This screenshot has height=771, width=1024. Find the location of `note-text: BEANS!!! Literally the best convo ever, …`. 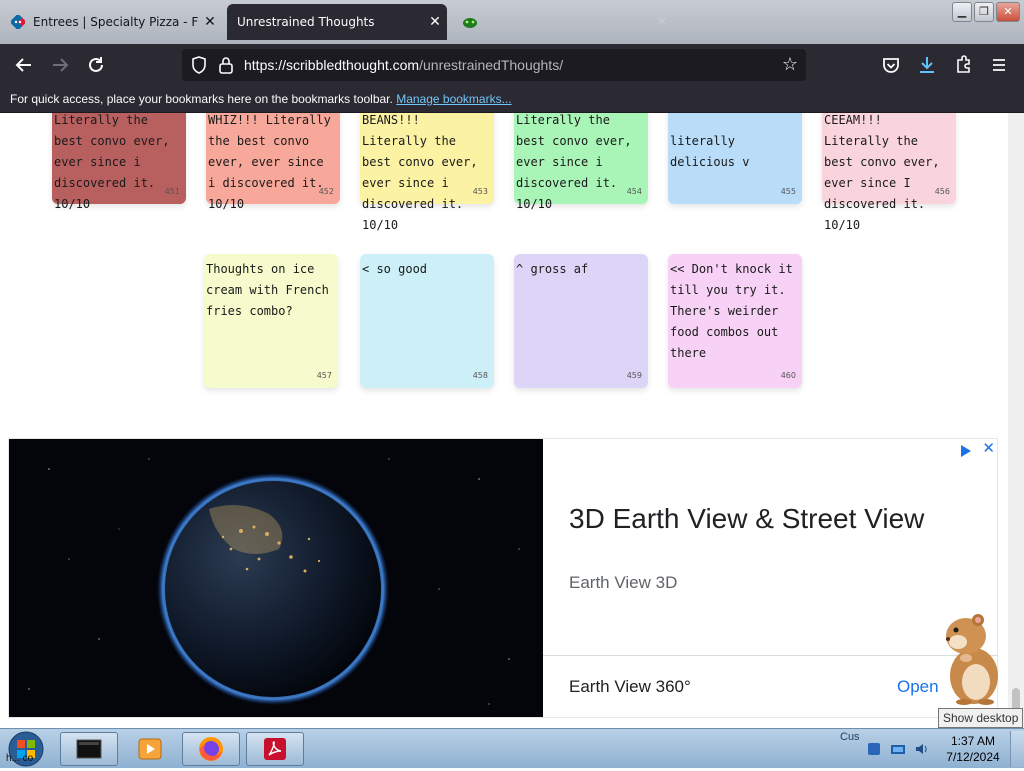

note-text: BEANS!!! Literally the best convo ever, … is located at coordinates (420, 172).